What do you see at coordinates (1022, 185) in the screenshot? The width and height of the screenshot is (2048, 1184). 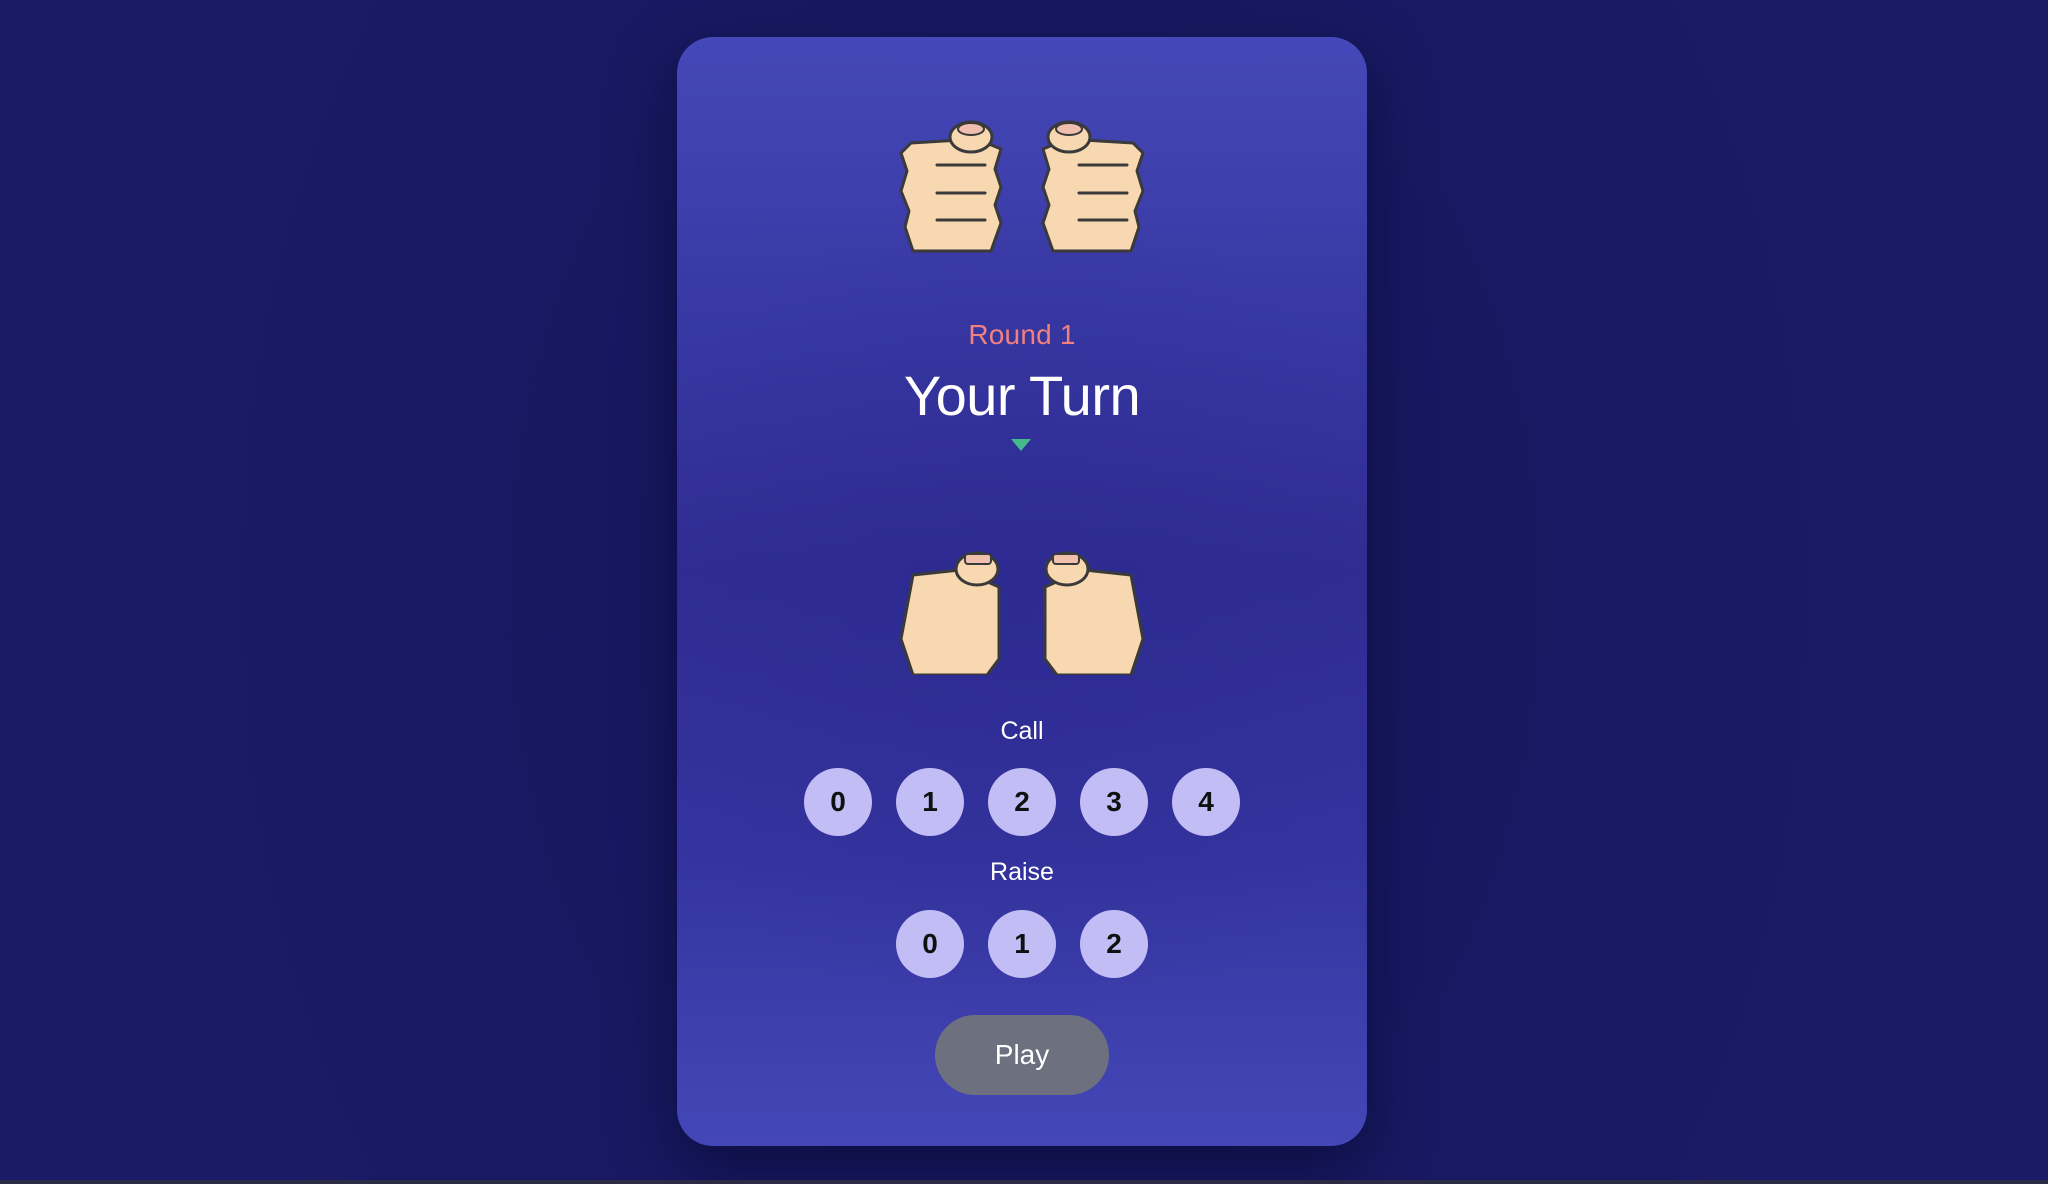 I see `opponent-hands` at bounding box center [1022, 185].